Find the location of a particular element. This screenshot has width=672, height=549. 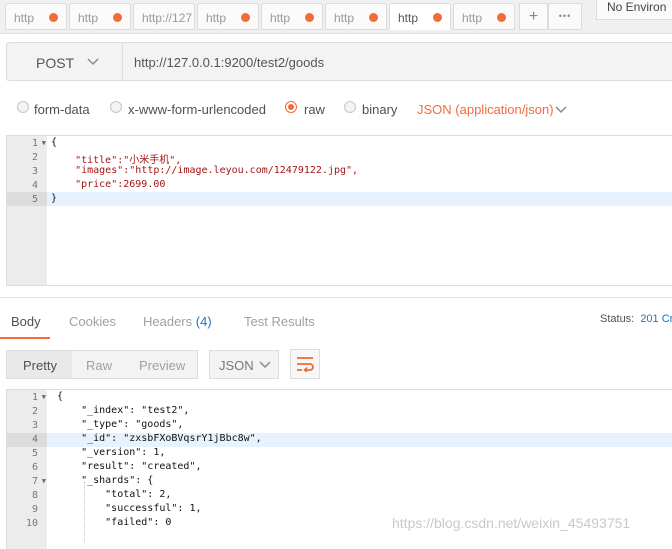

method-select: POST is located at coordinates (64, 61).